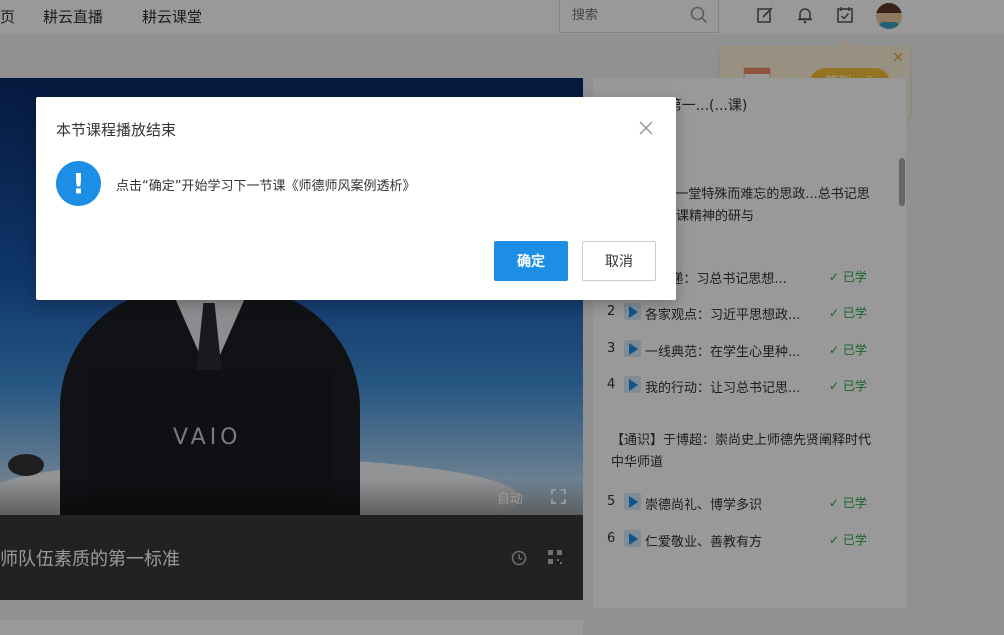 The image size is (1004, 635). What do you see at coordinates (646, 128) in the screenshot?
I see `close-icon` at bounding box center [646, 128].